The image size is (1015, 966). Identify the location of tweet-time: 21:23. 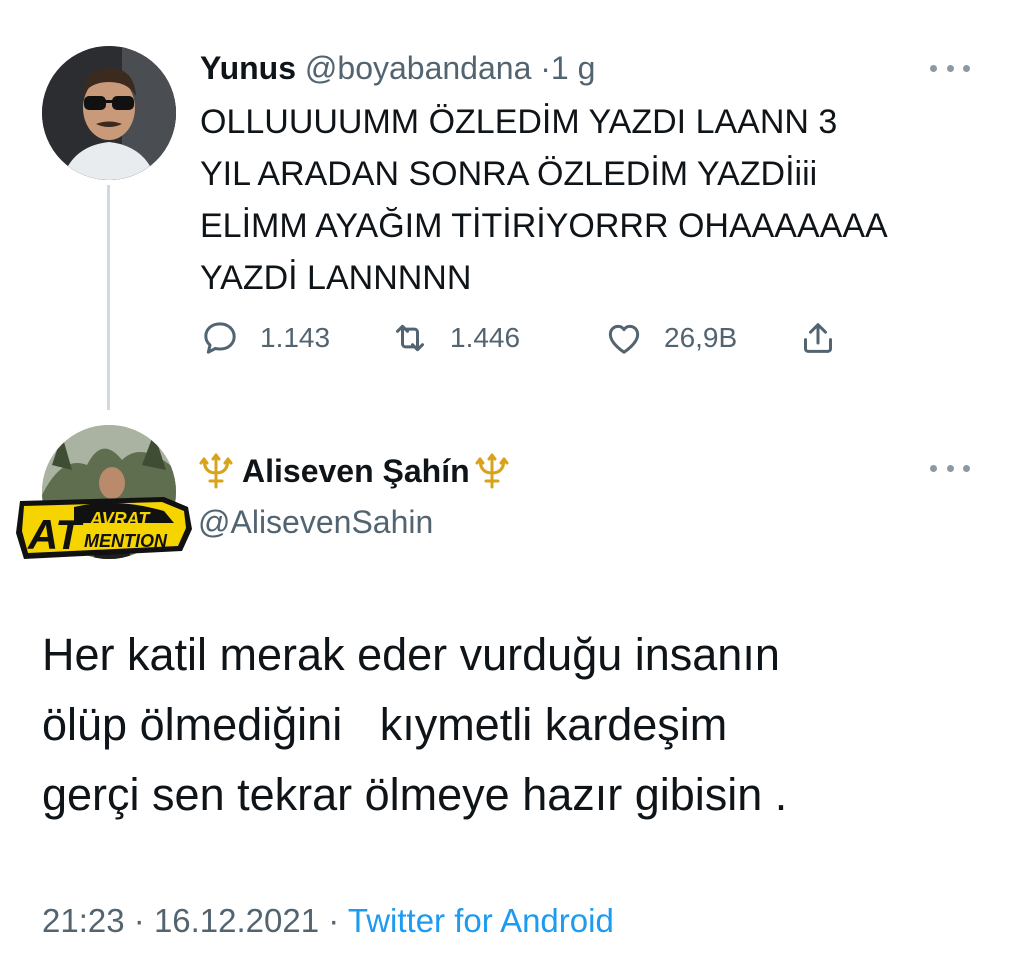
(83, 920).